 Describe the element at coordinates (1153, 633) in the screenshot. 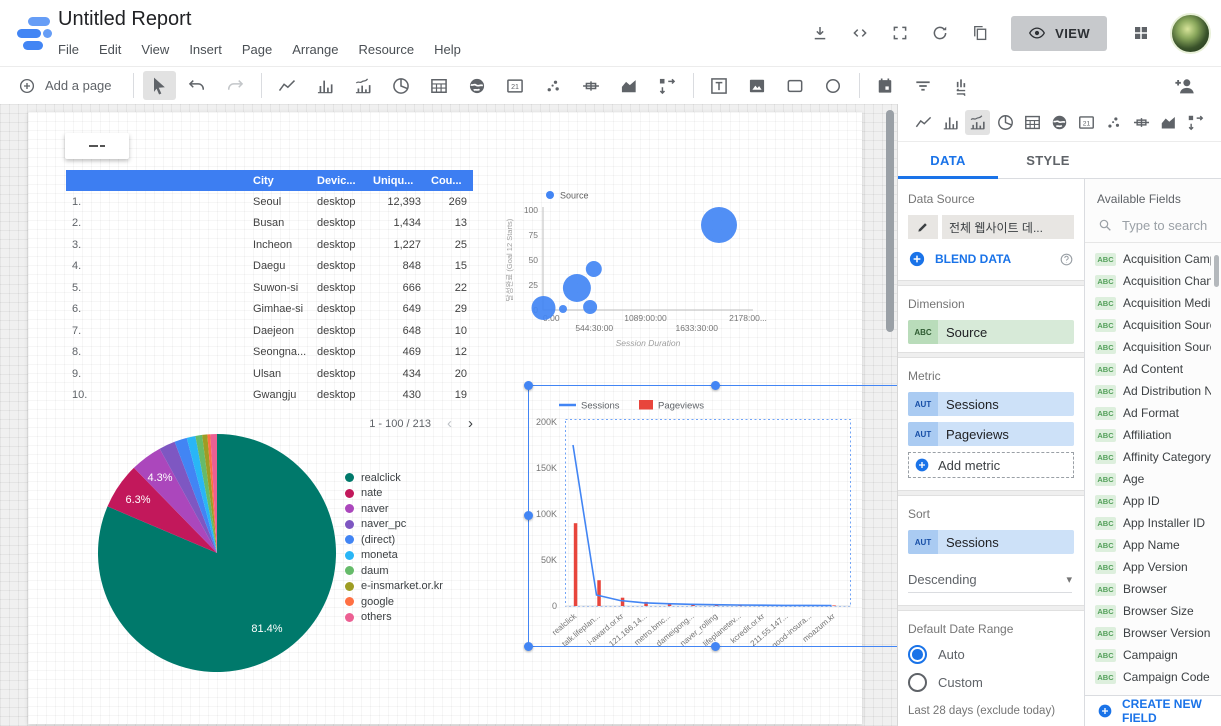

I see `field-item: ABC Browser Version` at that location.